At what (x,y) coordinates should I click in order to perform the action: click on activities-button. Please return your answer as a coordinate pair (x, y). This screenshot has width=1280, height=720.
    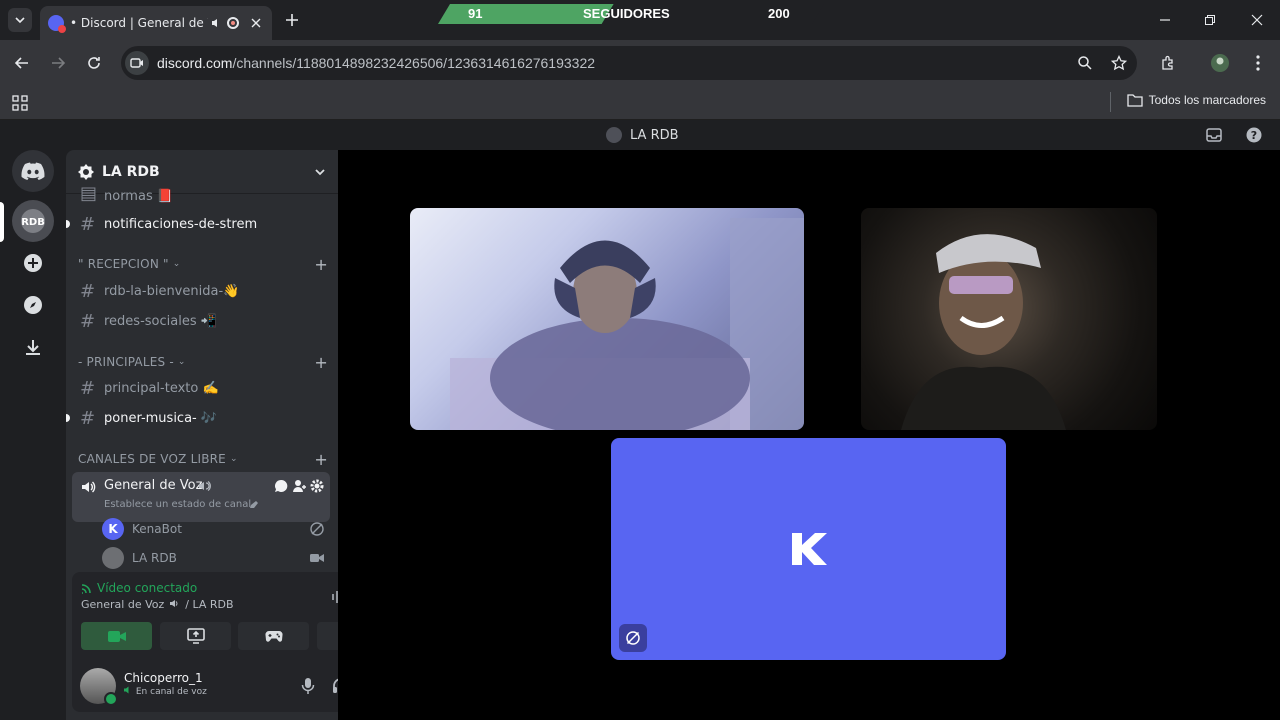
    Looking at the image, I should click on (273, 636).